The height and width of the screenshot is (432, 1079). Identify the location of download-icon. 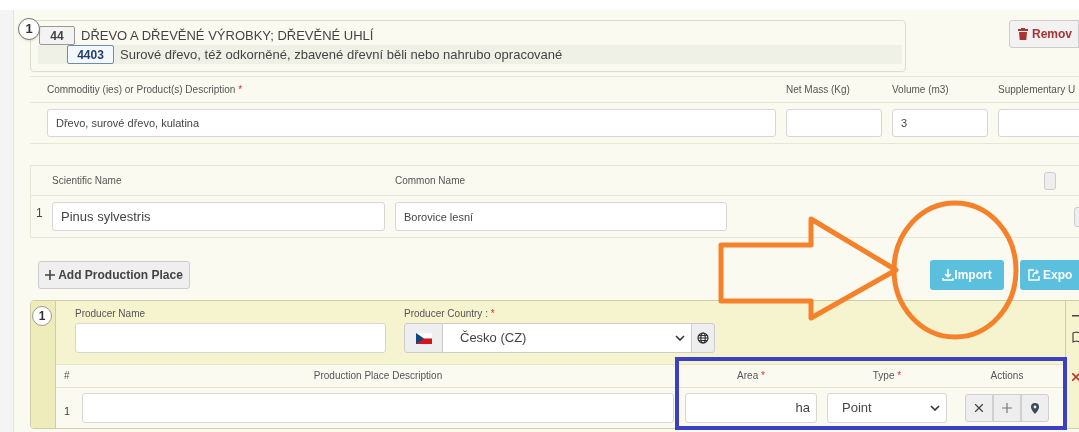
(948, 275).